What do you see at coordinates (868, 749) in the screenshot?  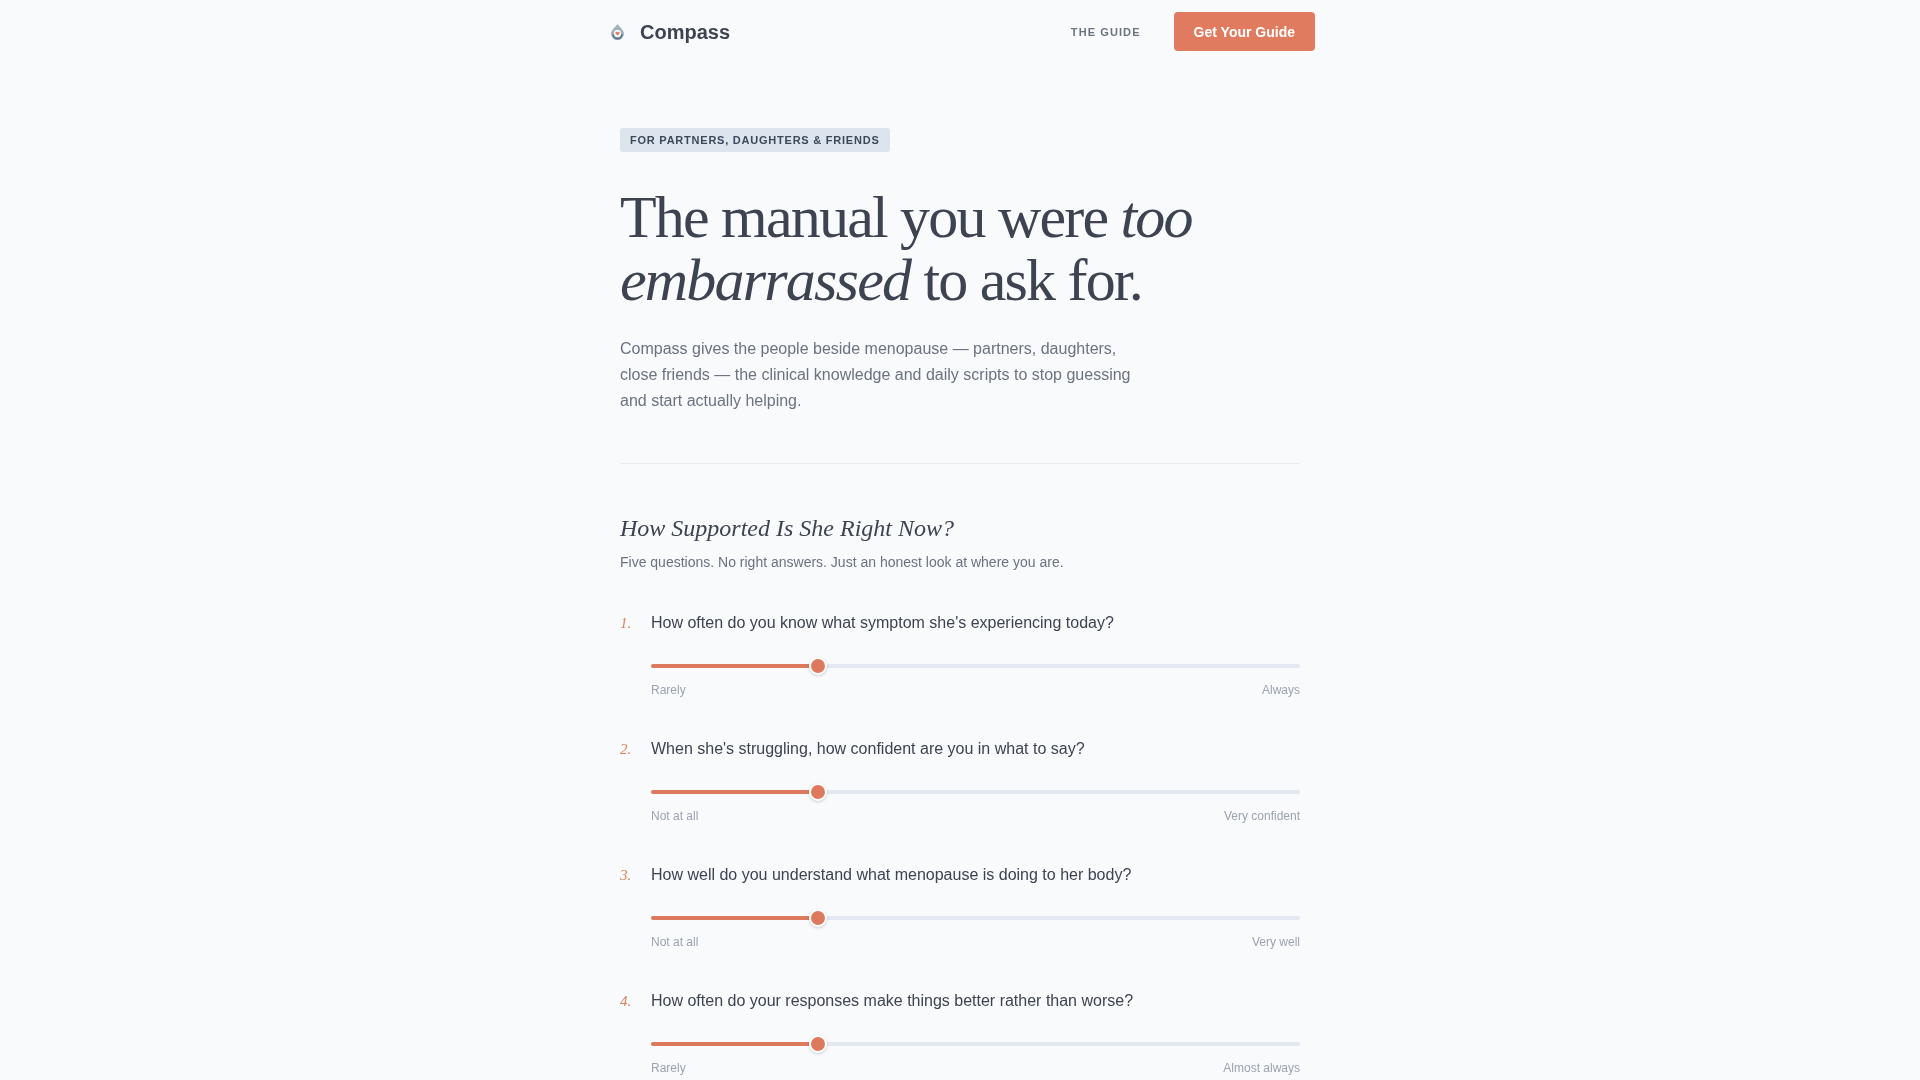 I see `question-text: When she's struggling, how confident are you in what to say?` at bounding box center [868, 749].